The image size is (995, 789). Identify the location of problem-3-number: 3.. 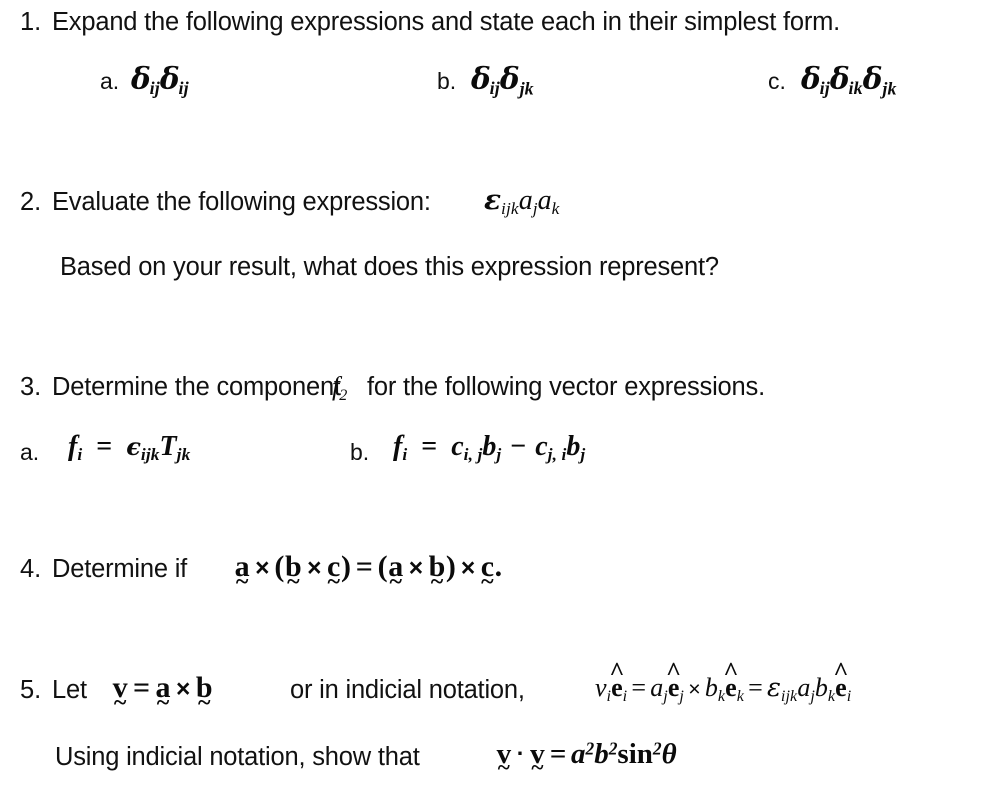
(31, 387).